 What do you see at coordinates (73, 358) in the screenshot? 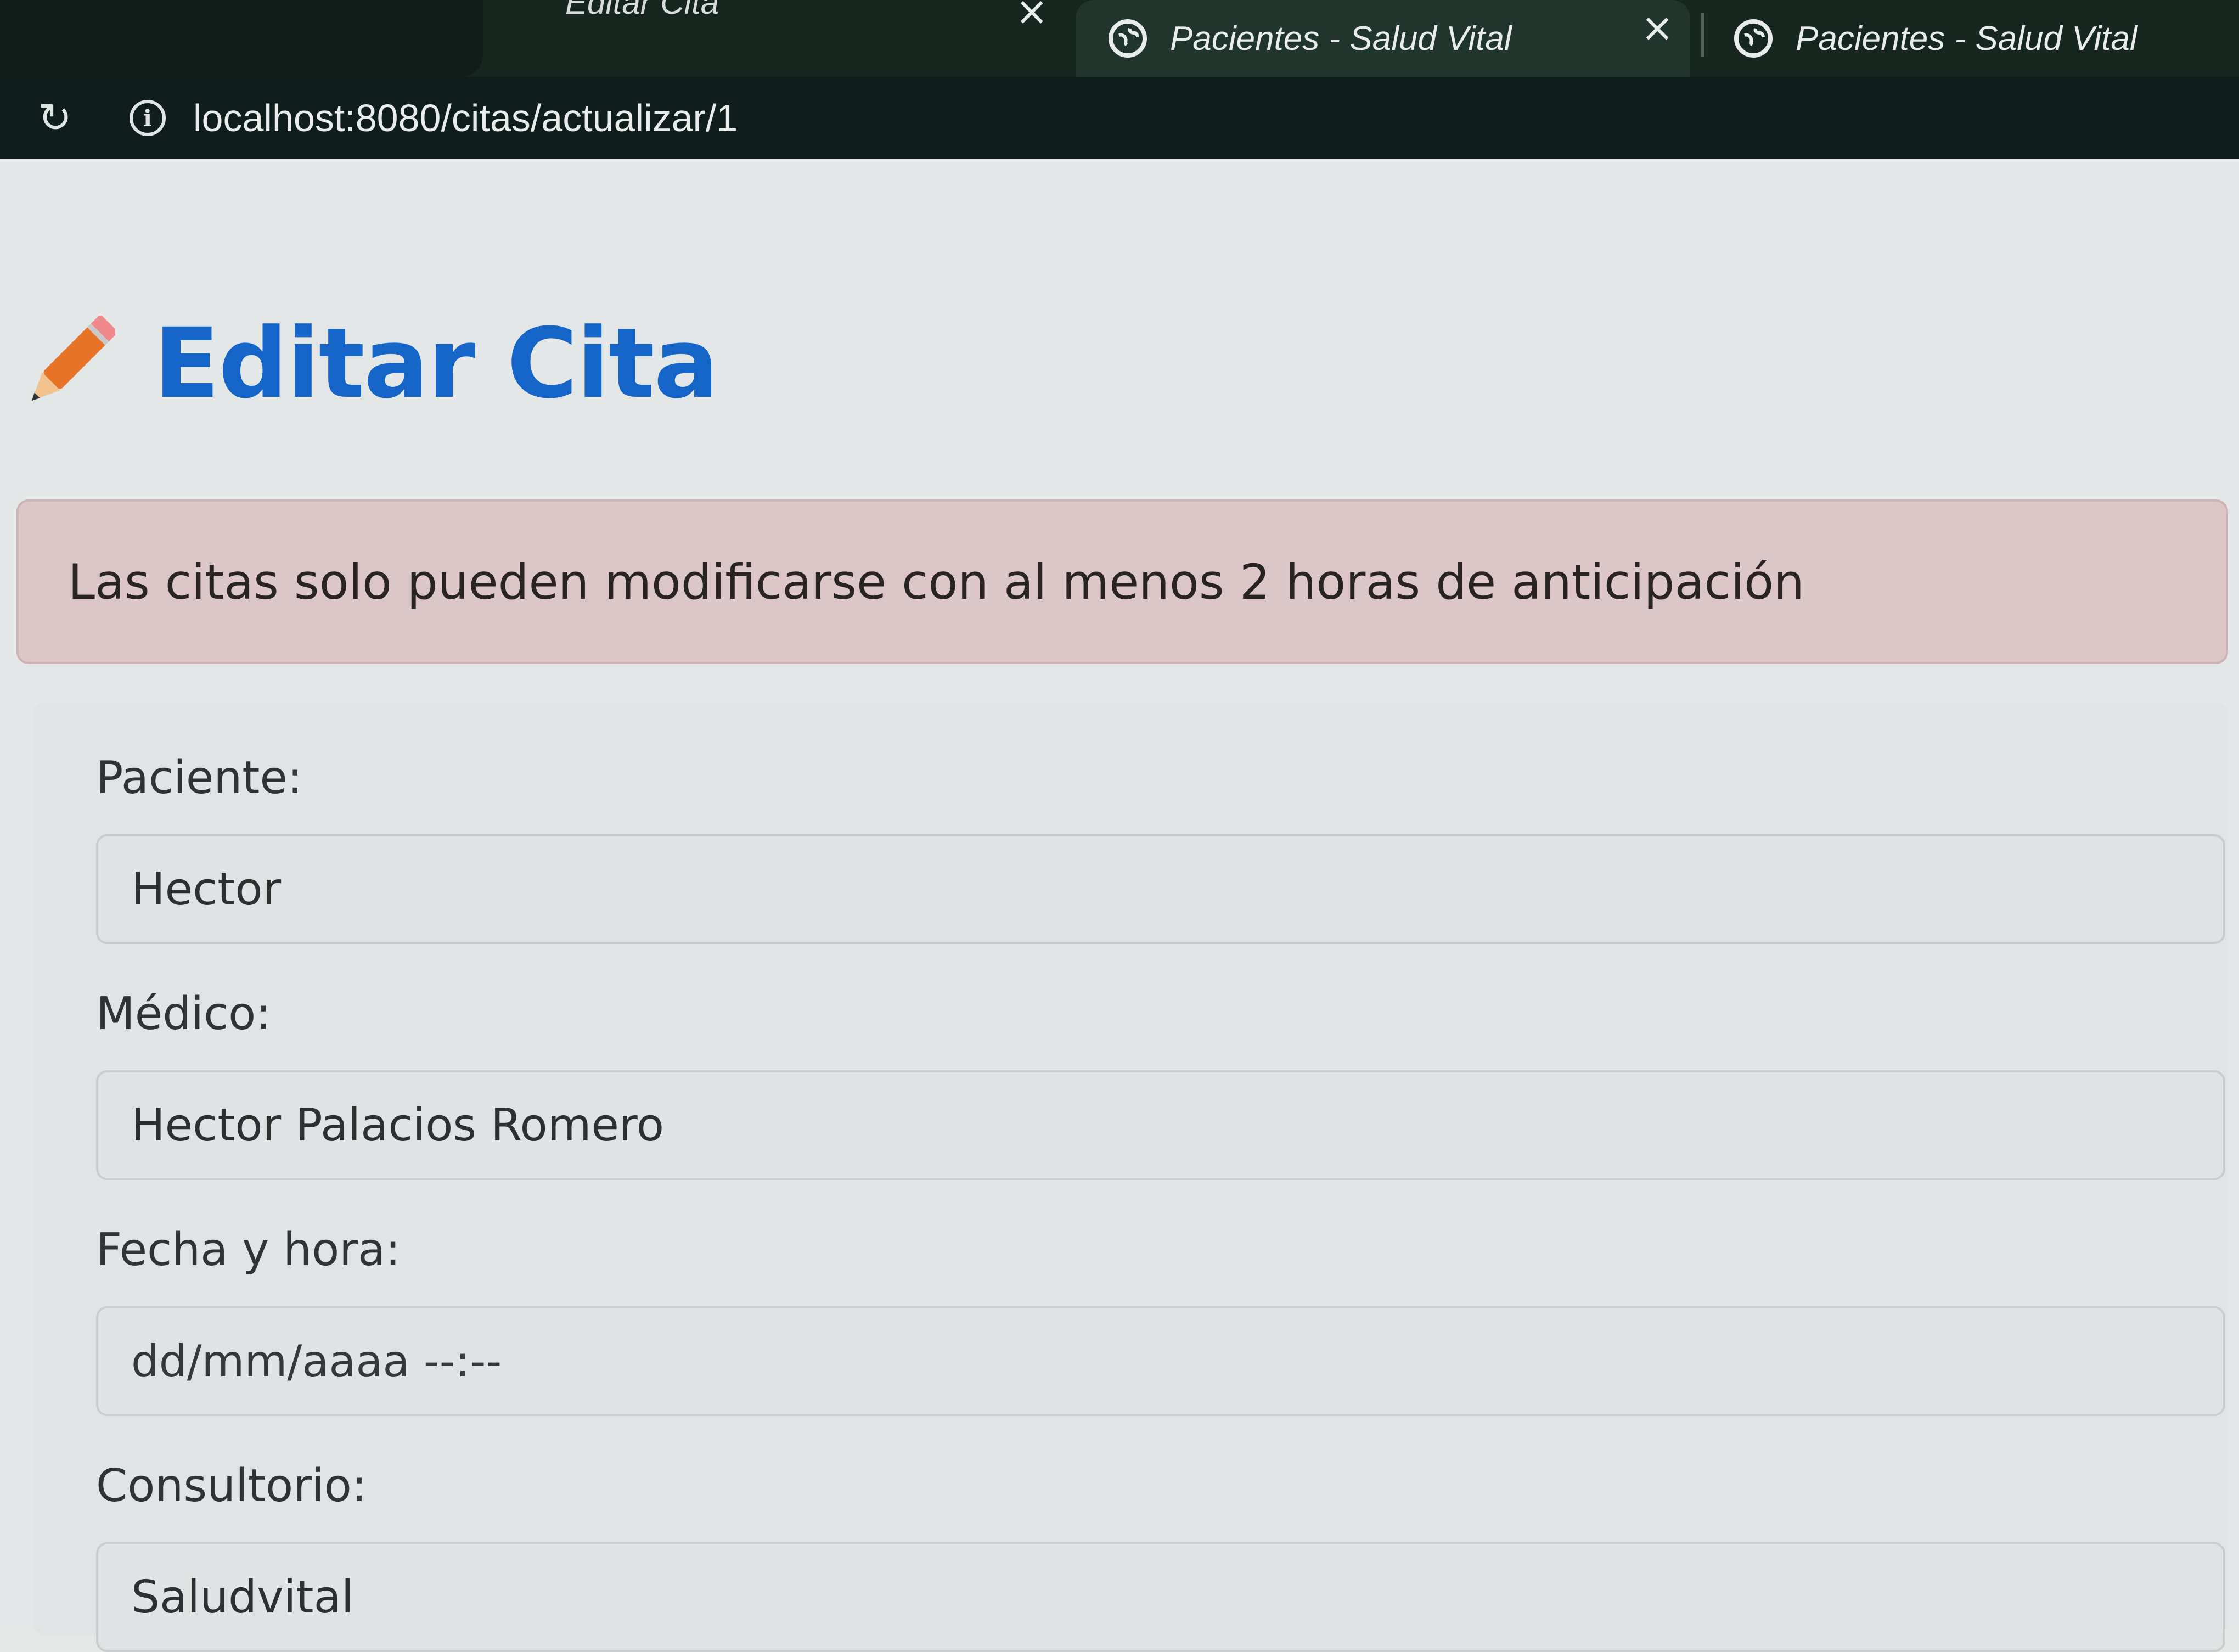
I see `pencil-icon` at bounding box center [73, 358].